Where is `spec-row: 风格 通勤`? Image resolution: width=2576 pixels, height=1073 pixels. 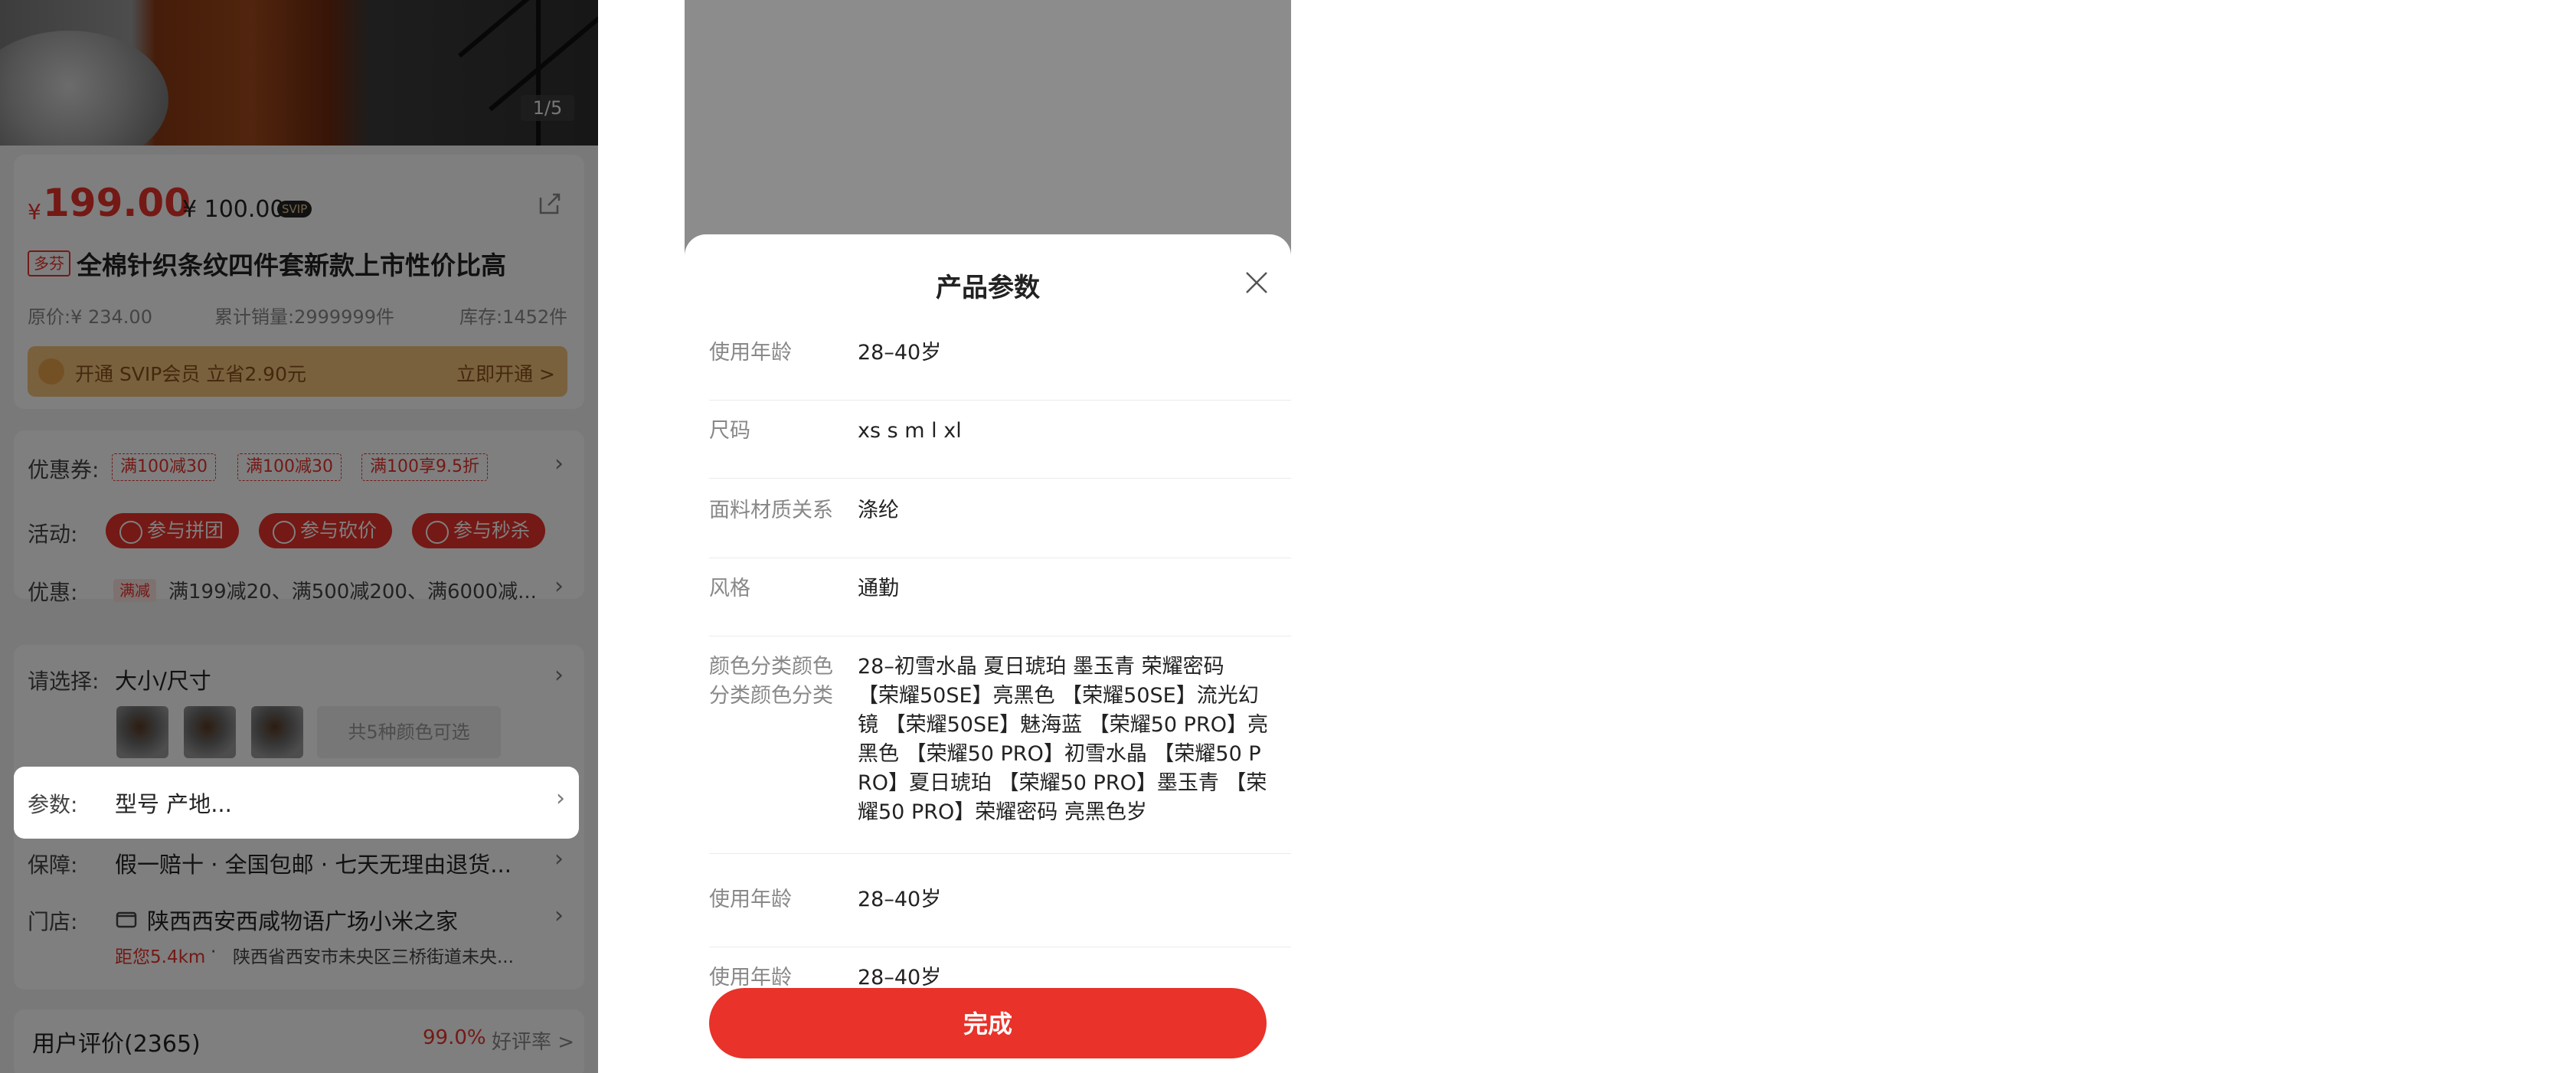
spec-row: 风格 通勤 is located at coordinates (1000, 603).